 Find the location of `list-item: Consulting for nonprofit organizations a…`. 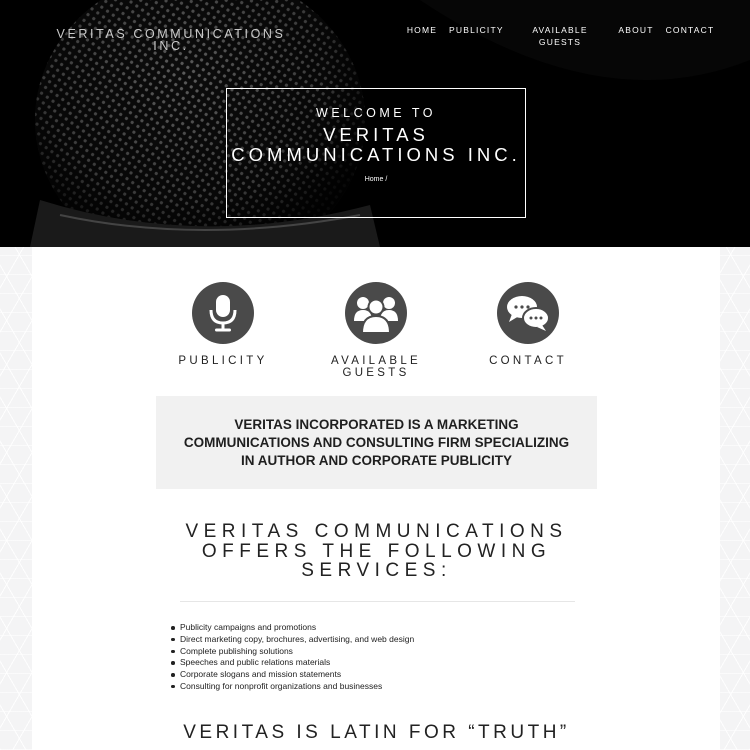

list-item: Consulting for nonprofit organizations a… is located at coordinates (292, 687).